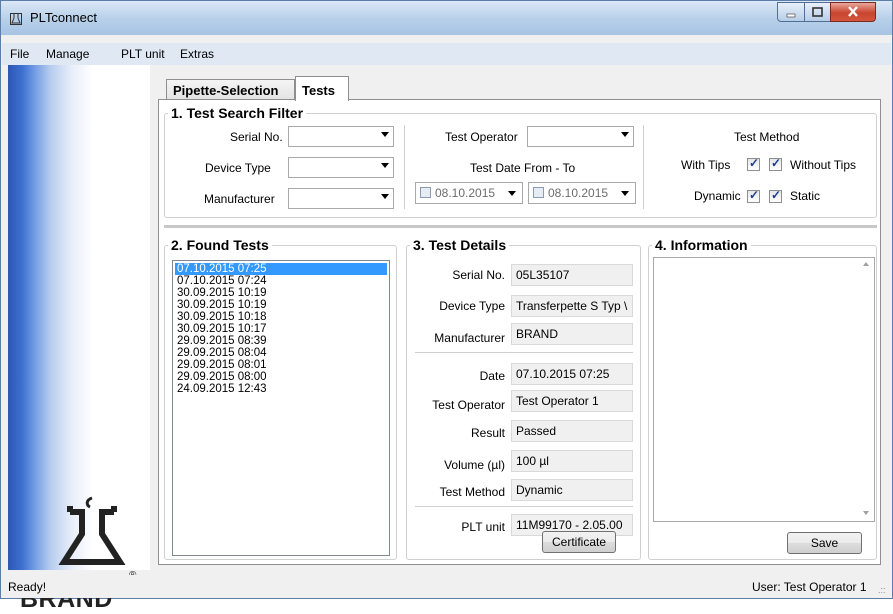  Describe the element at coordinates (775, 163) in the screenshot. I see `without-tips-checkbox` at that location.